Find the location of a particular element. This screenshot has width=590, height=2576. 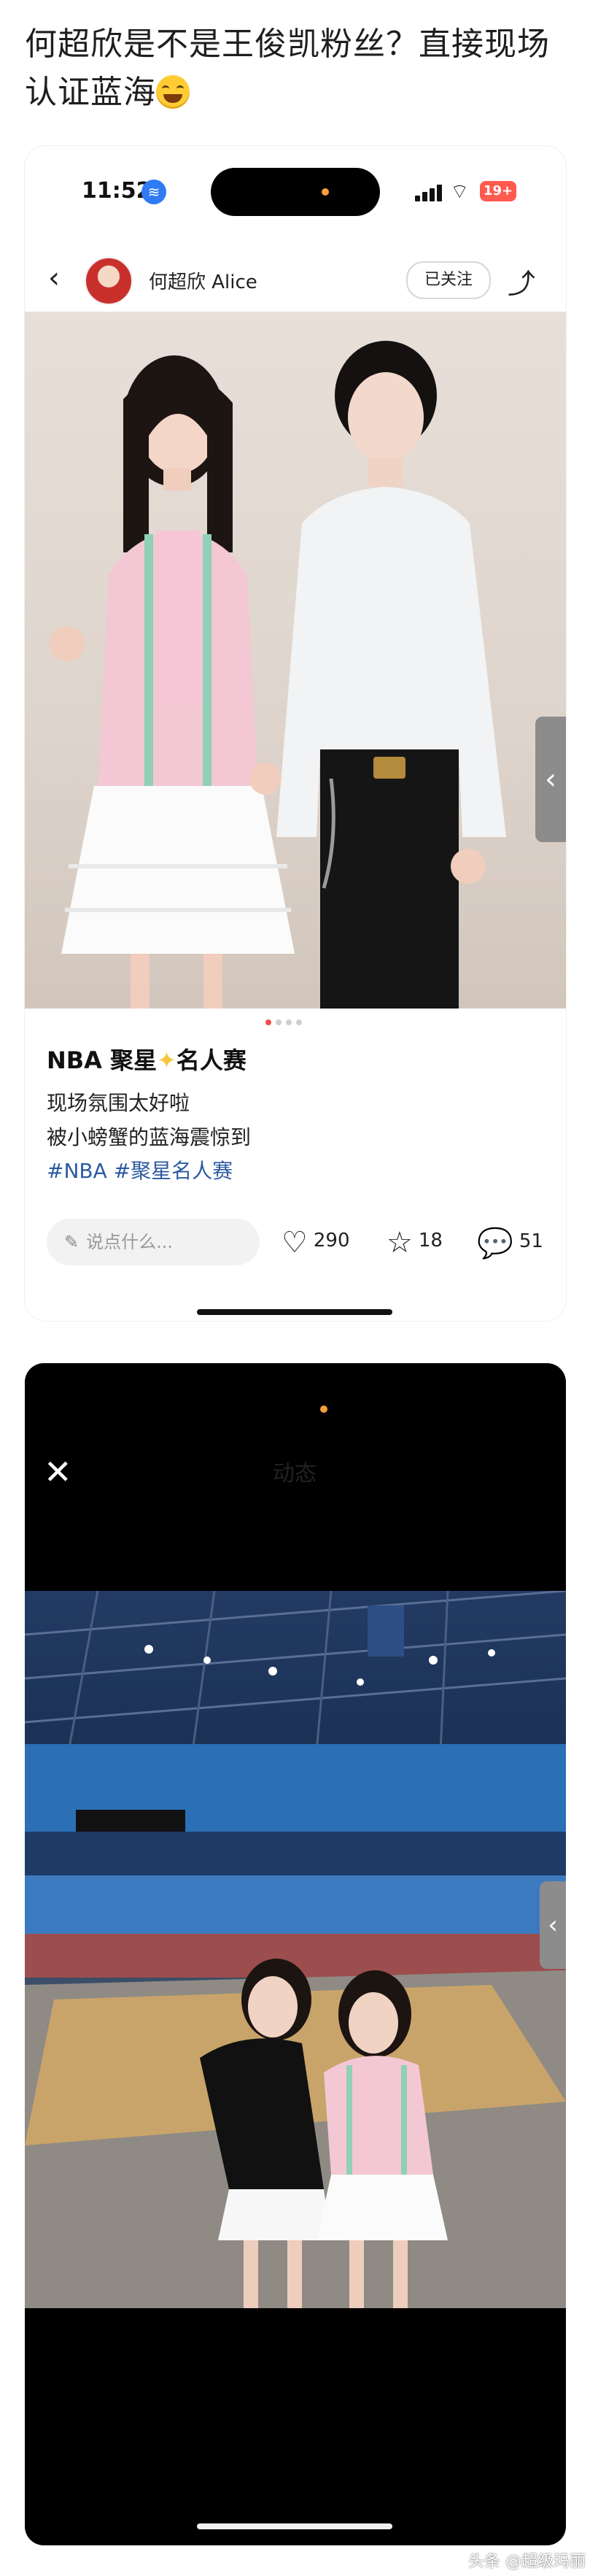

post-title: NBA 聚星✦名人赛 is located at coordinates (147, 1059).